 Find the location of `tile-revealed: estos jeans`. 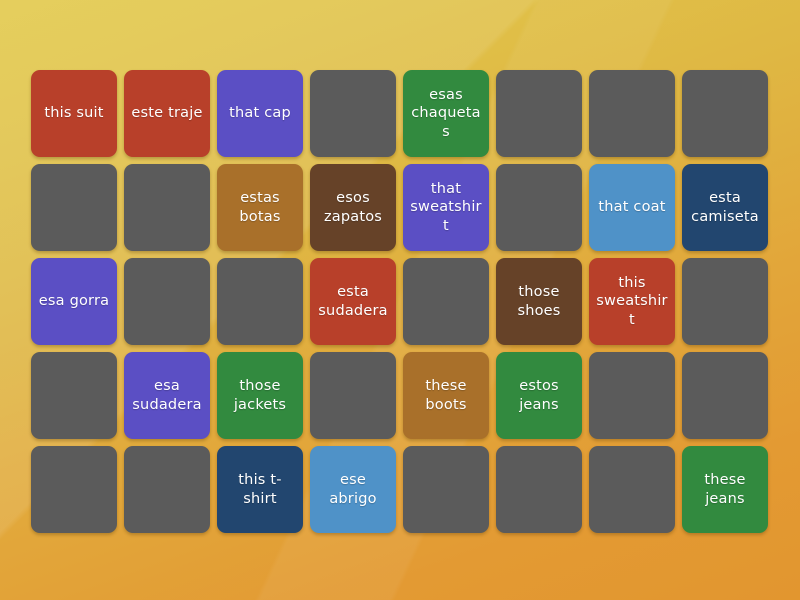

tile-revealed: estos jeans is located at coordinates (539, 395).